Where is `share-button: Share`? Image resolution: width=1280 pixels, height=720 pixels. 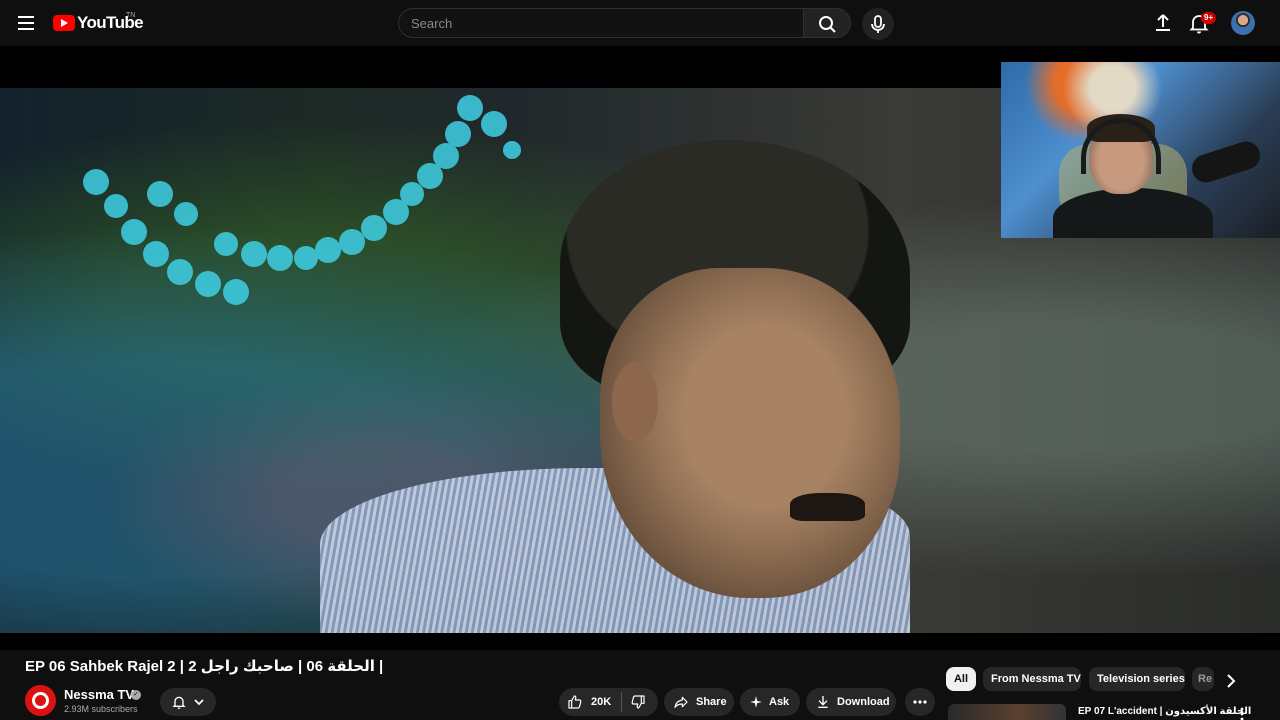
share-button: Share is located at coordinates (699, 702).